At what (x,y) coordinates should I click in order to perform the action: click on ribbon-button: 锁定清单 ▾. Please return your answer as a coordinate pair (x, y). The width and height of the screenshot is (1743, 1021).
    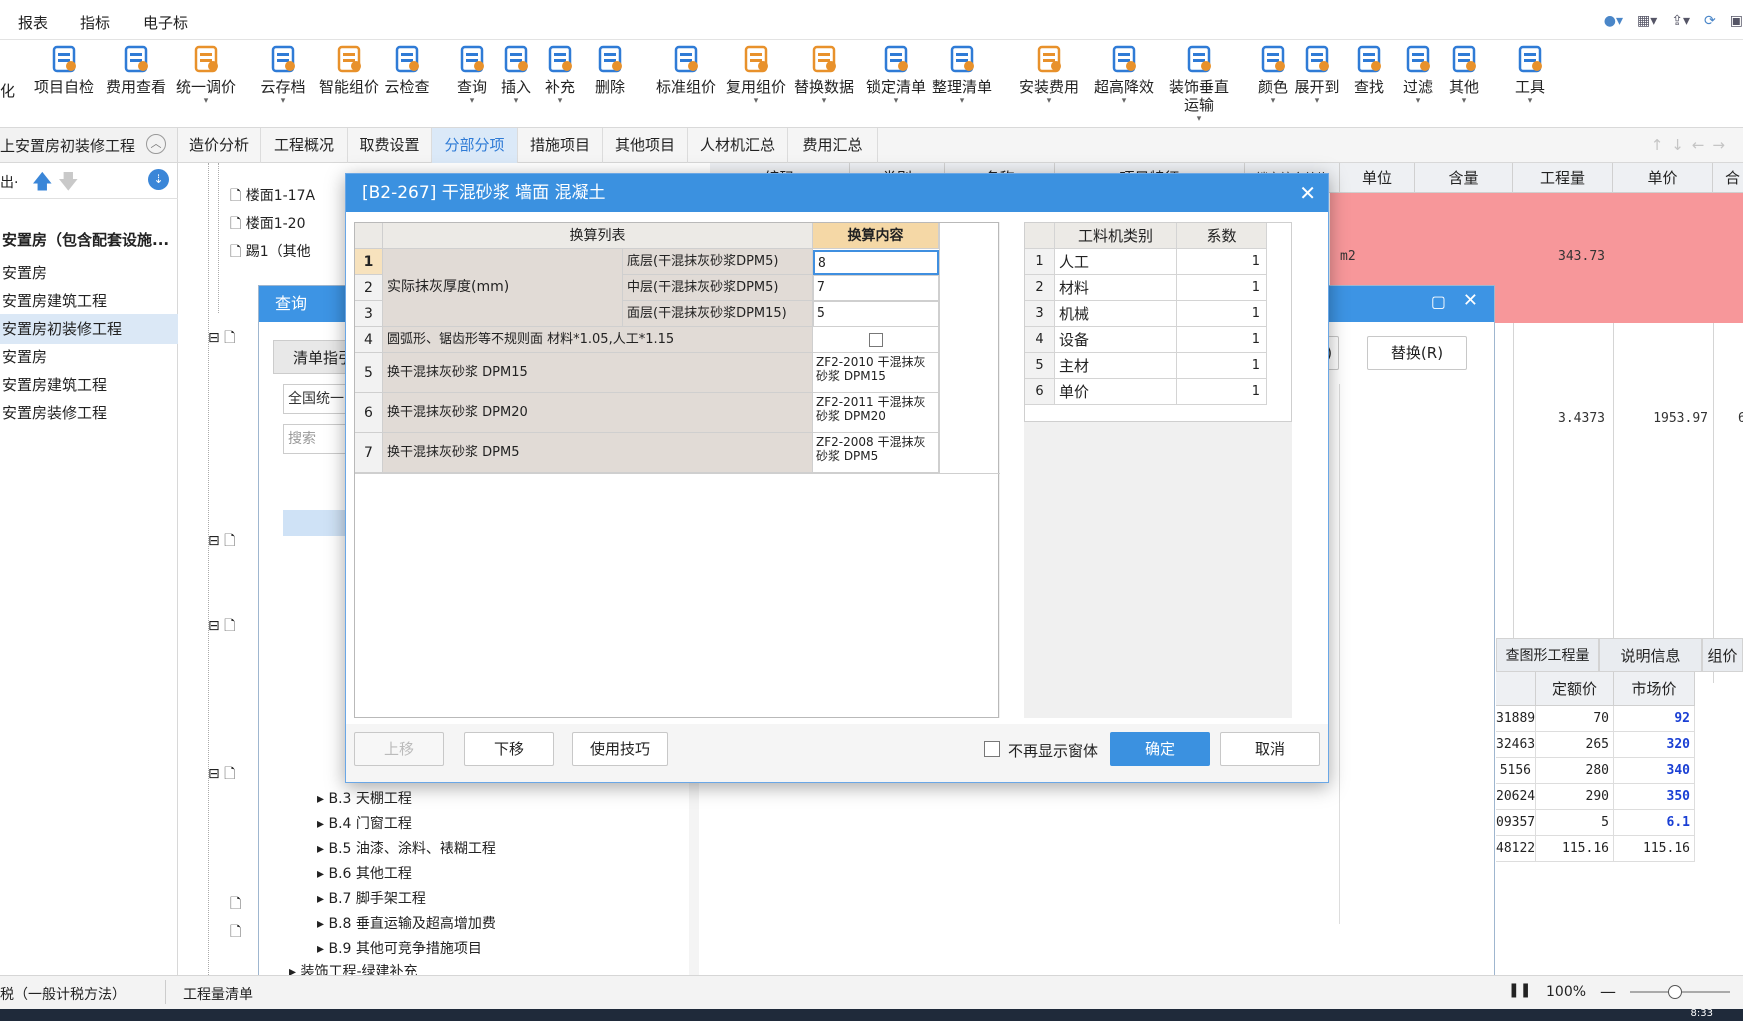
    Looking at the image, I should click on (896, 84).